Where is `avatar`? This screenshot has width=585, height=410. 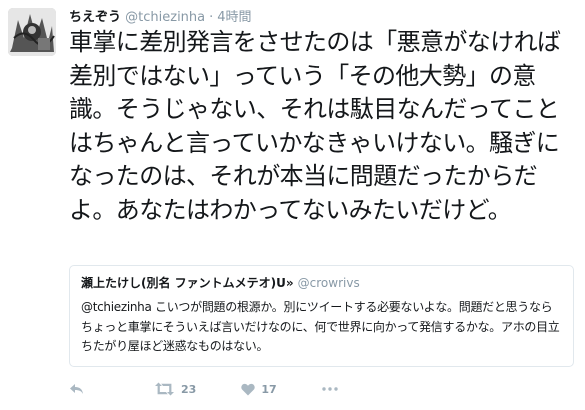 avatar is located at coordinates (32, 32).